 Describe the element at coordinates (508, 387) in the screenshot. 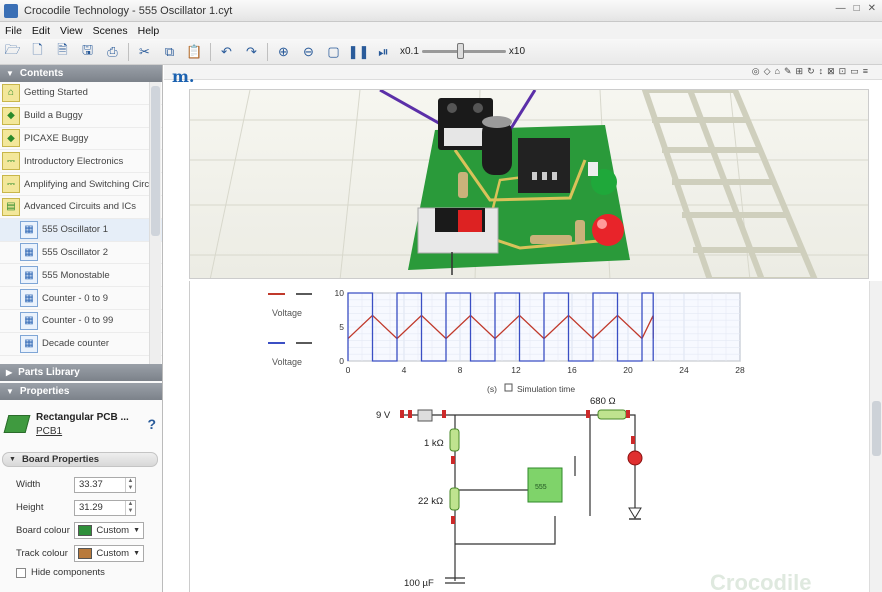

I see `time-checkbox` at that location.